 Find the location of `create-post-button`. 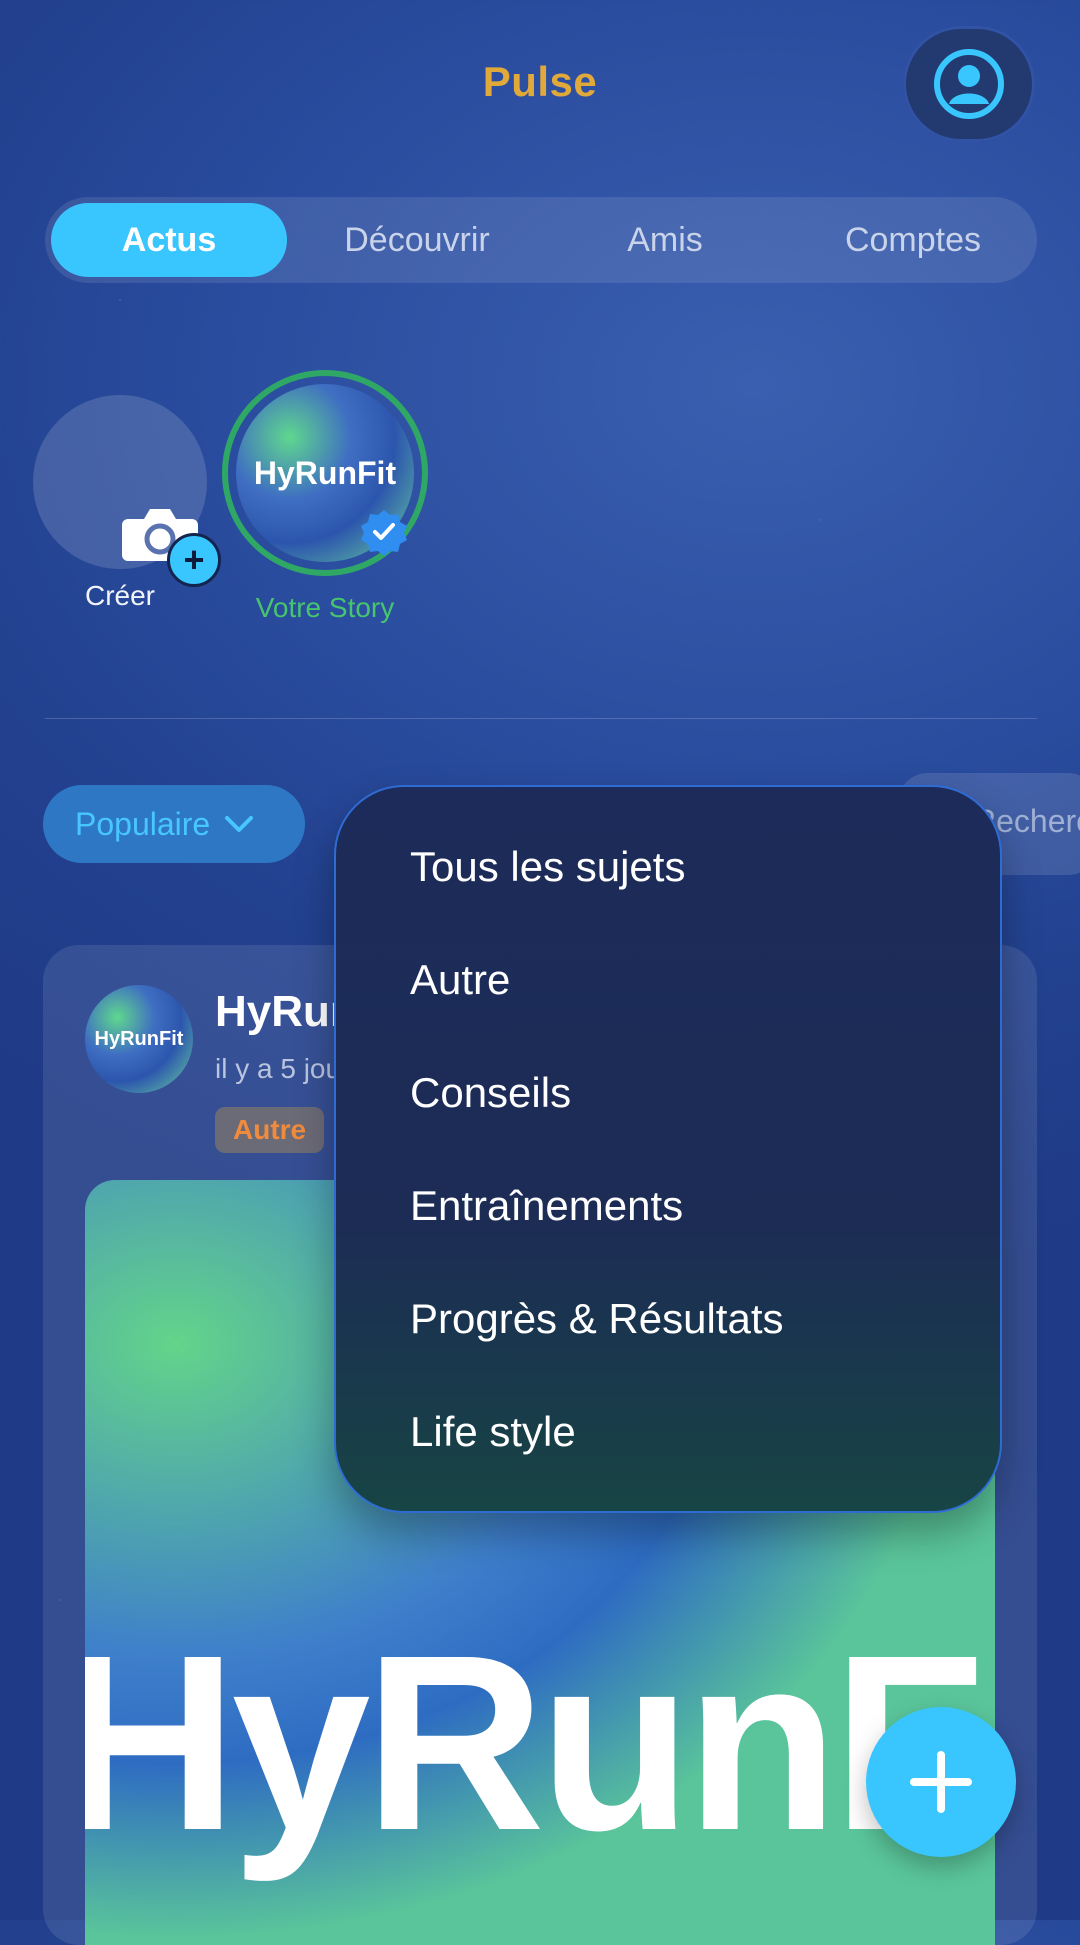

create-post-button is located at coordinates (941, 1782).